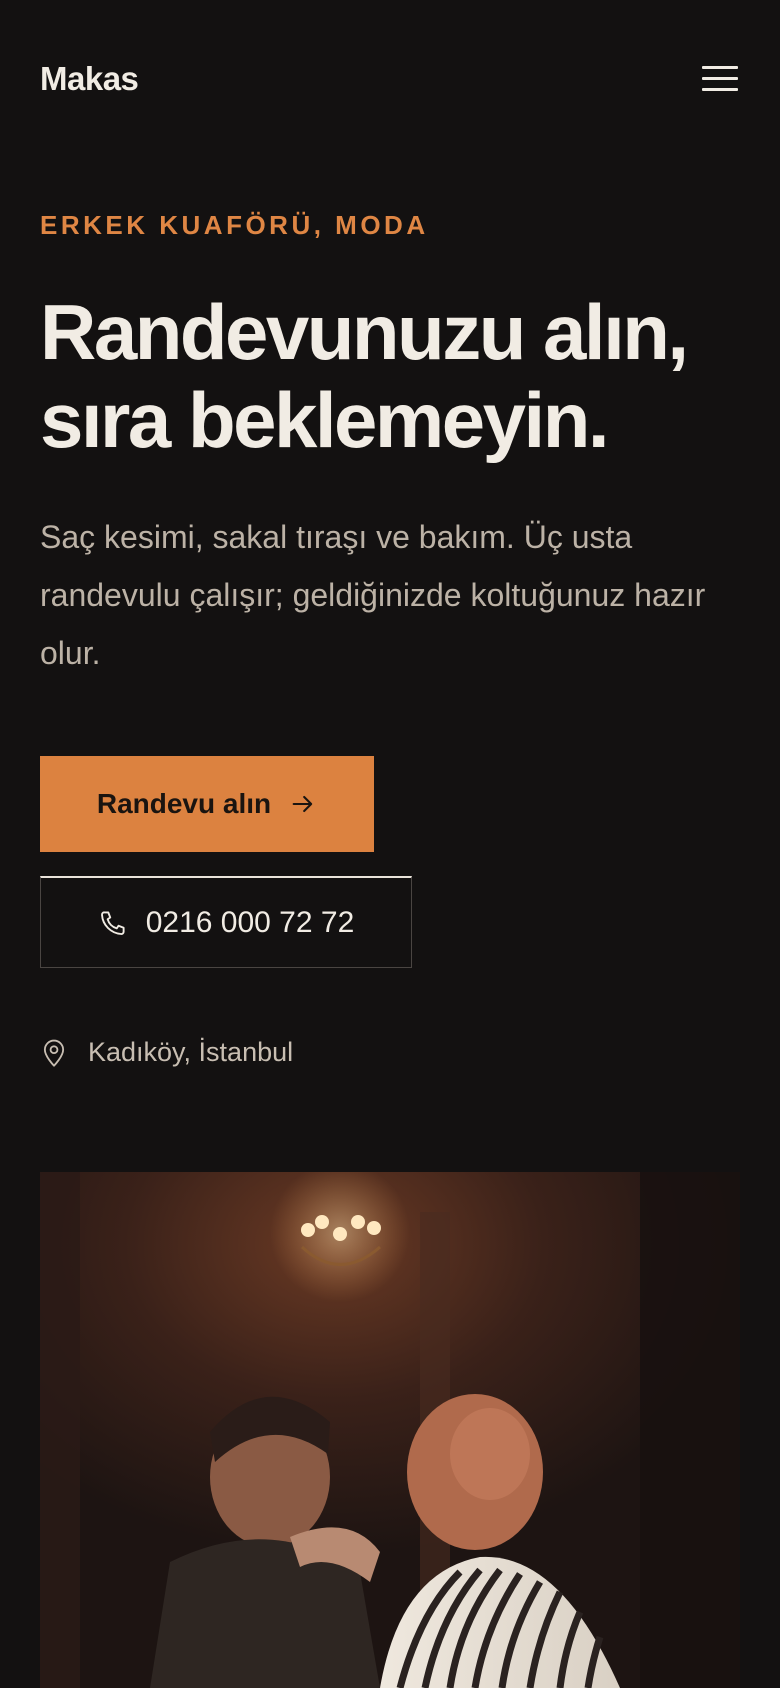 The height and width of the screenshot is (1688, 780). What do you see at coordinates (234, 225) in the screenshot?
I see `hero-eyebrow: ERKEK KUAFÖRÜ, MODA` at bounding box center [234, 225].